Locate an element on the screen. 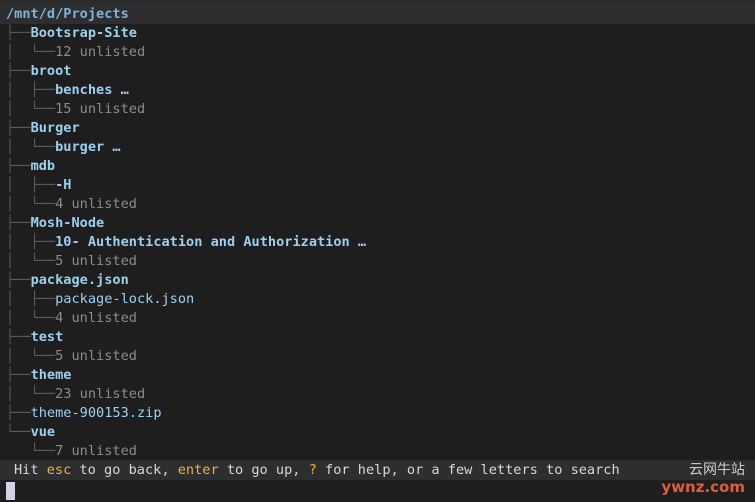 The height and width of the screenshot is (502, 755). file-name: package-lock.json is located at coordinates (125, 299).